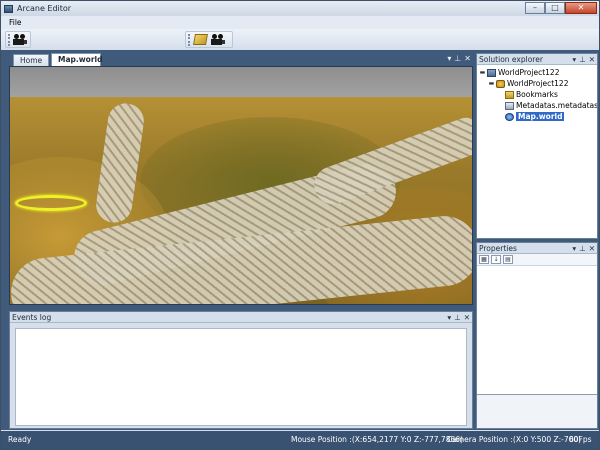 The width and height of the screenshot is (600, 450). Describe the element at coordinates (556, 105) in the screenshot. I see `tree-item-label: Metadatas.metadatas` at that location.